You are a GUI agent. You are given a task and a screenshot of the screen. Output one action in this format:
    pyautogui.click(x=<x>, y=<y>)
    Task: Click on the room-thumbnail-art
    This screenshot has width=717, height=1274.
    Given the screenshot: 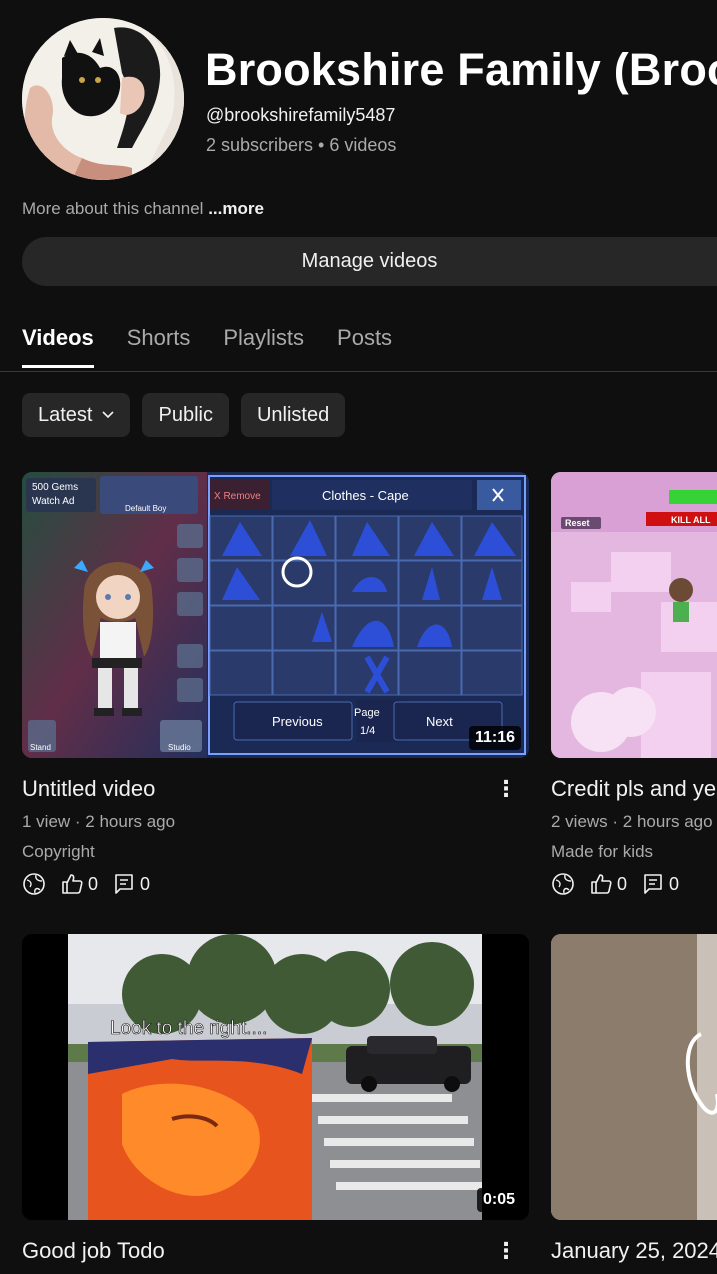 What is the action you would take?
    pyautogui.click(x=634, y=1077)
    